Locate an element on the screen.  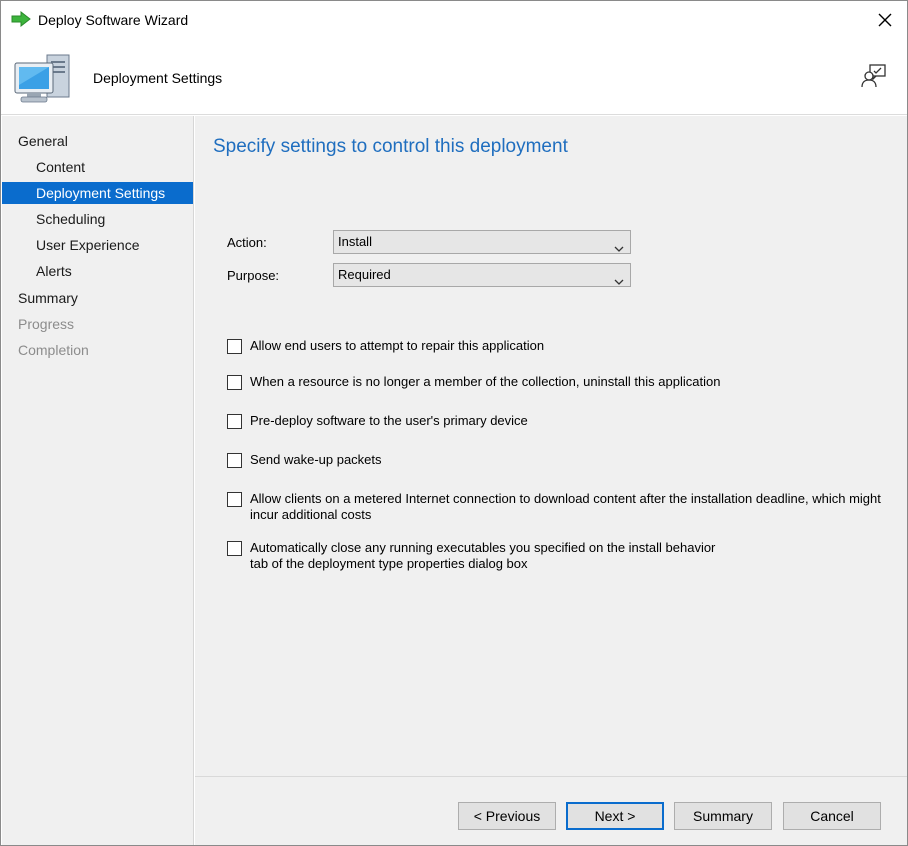
computer-icon is located at coordinates (43, 78).